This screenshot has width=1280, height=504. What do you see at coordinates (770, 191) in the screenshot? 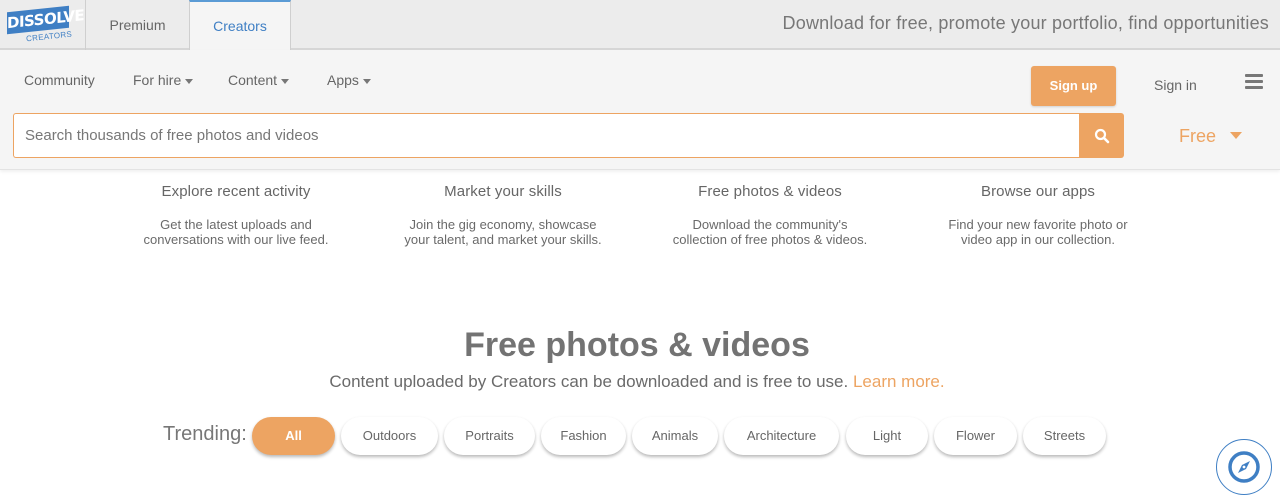
I see `feature-title: Free photos & videos` at bounding box center [770, 191].